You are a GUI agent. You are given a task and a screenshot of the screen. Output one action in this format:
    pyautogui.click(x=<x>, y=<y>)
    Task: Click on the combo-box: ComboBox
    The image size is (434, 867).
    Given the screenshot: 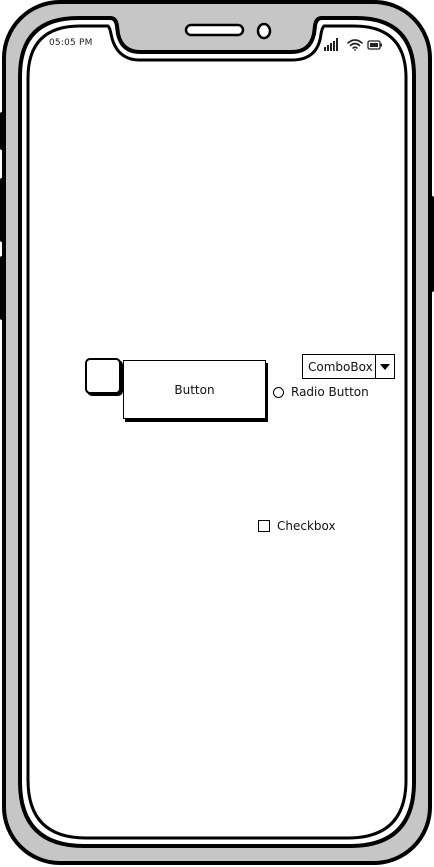 What is the action you would take?
    pyautogui.click(x=348, y=366)
    